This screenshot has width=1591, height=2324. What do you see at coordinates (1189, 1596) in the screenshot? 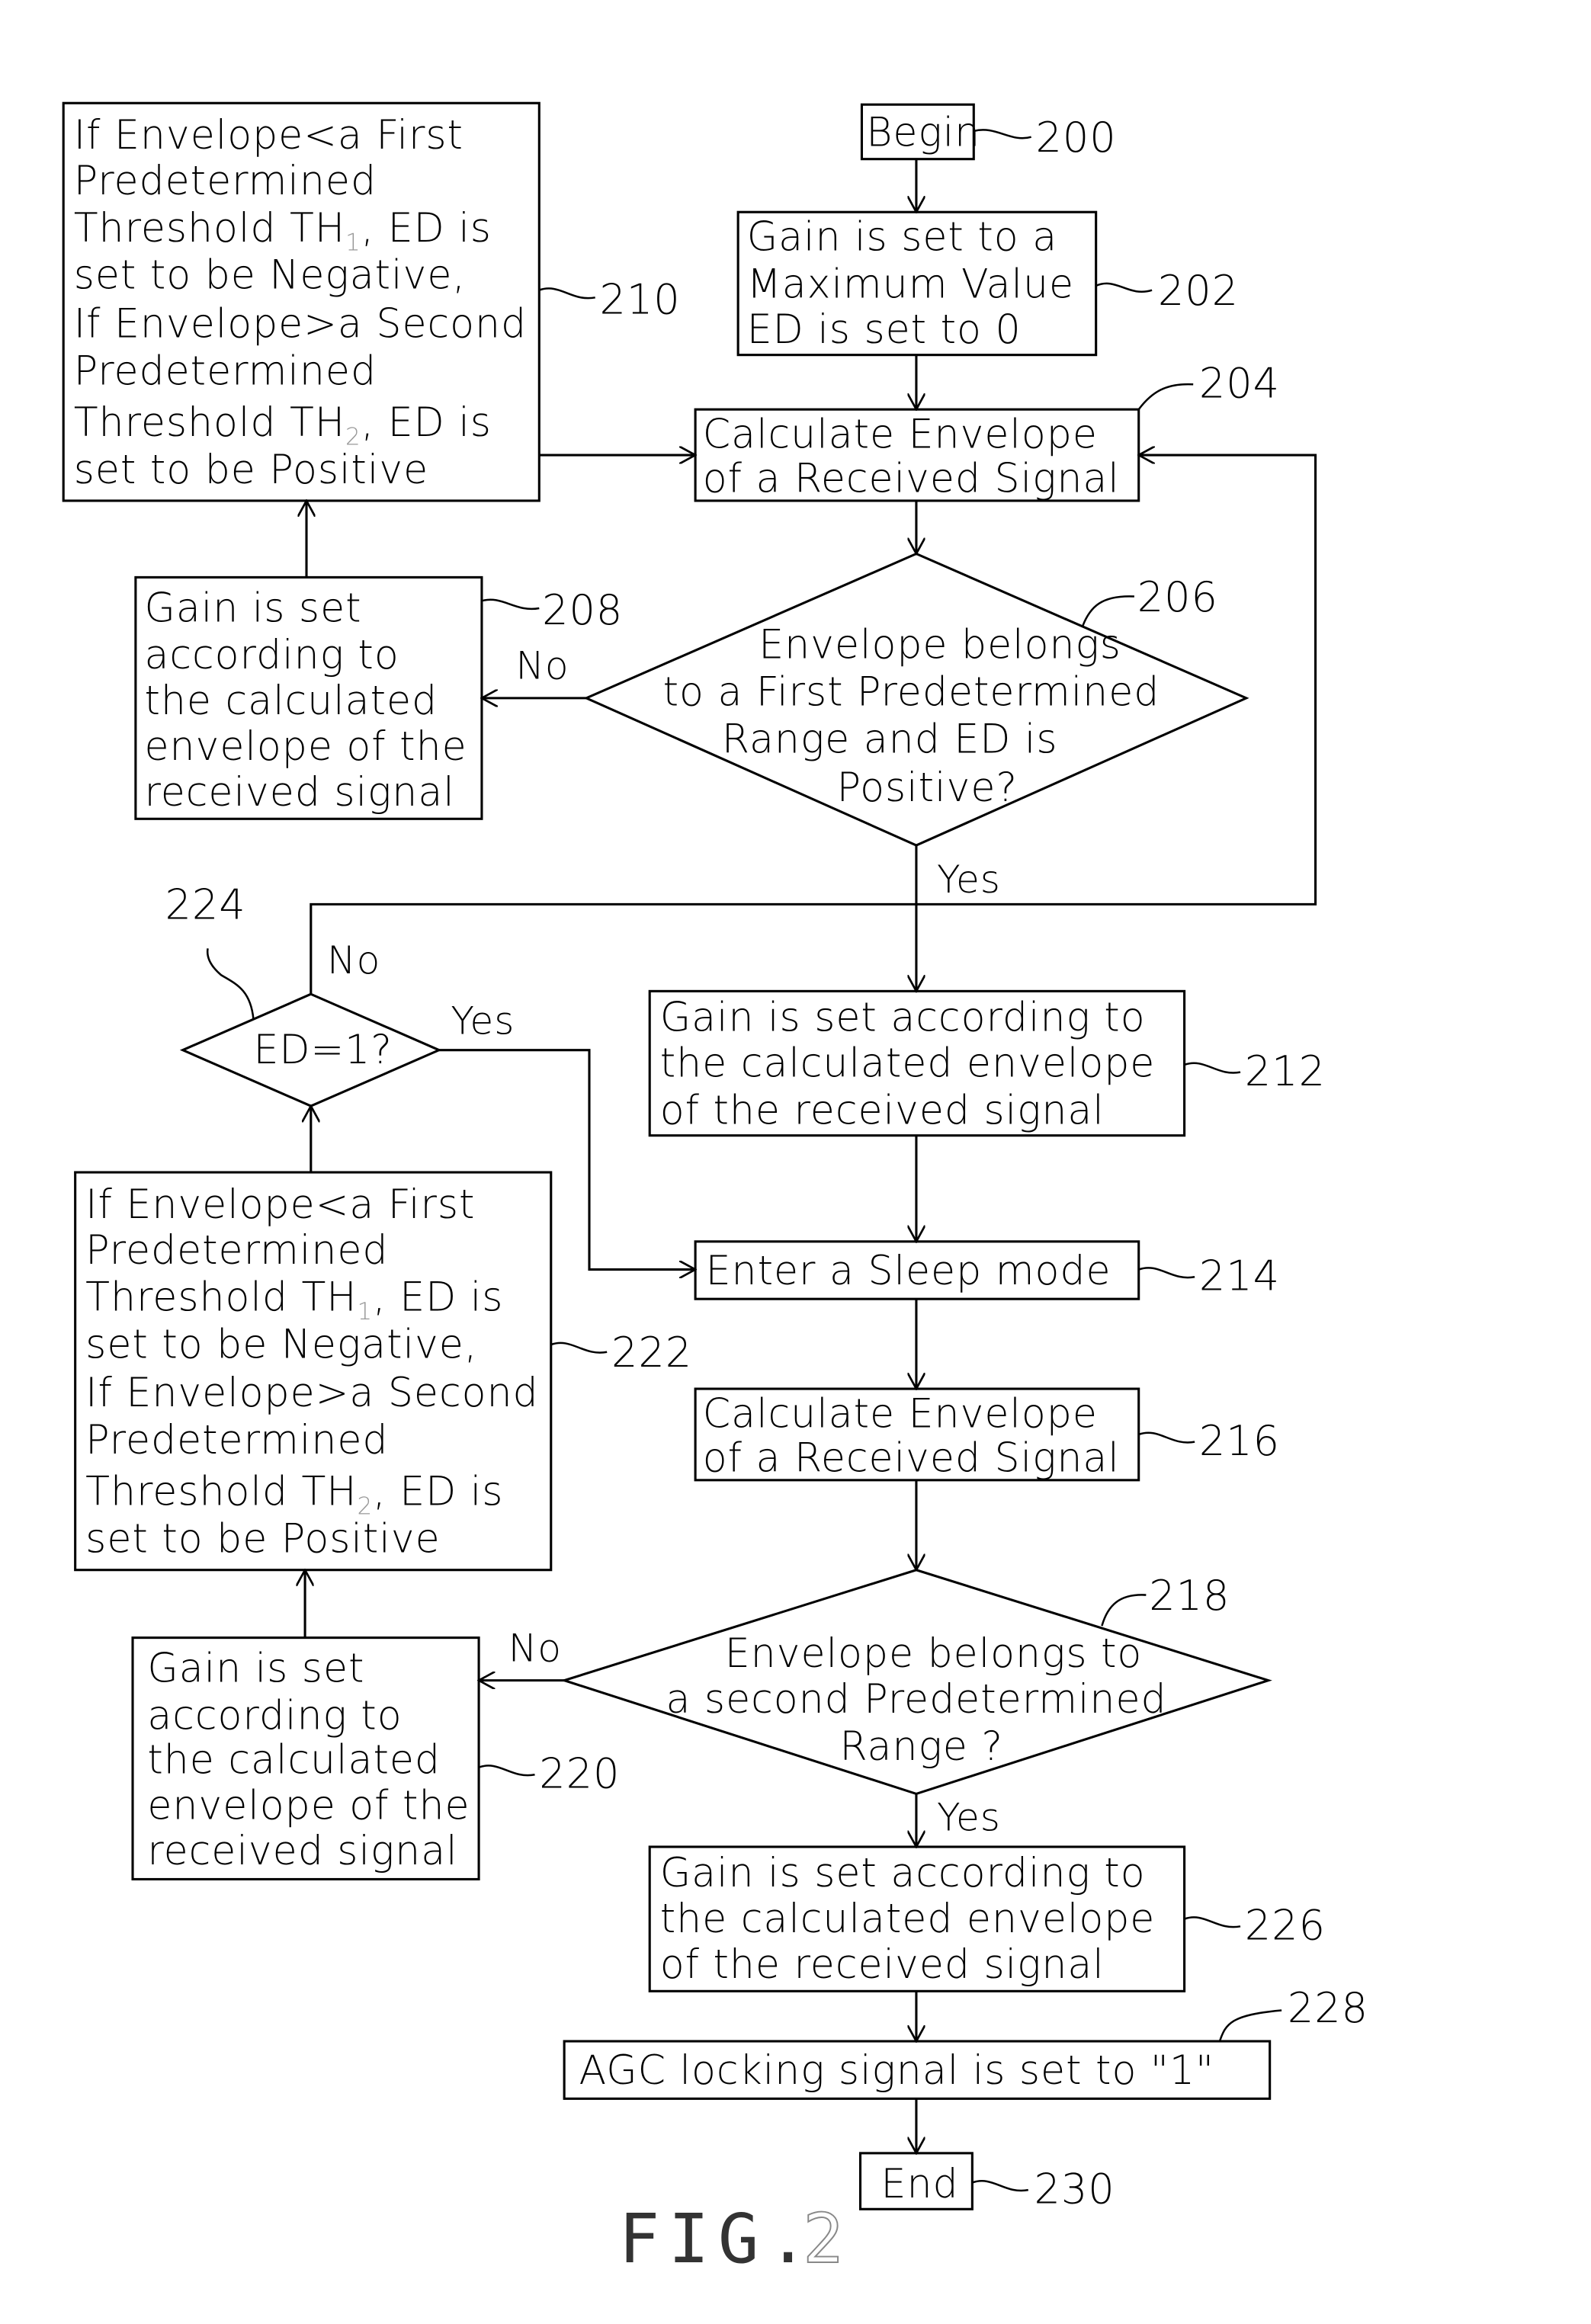
I see `ref-218: 218` at bounding box center [1189, 1596].